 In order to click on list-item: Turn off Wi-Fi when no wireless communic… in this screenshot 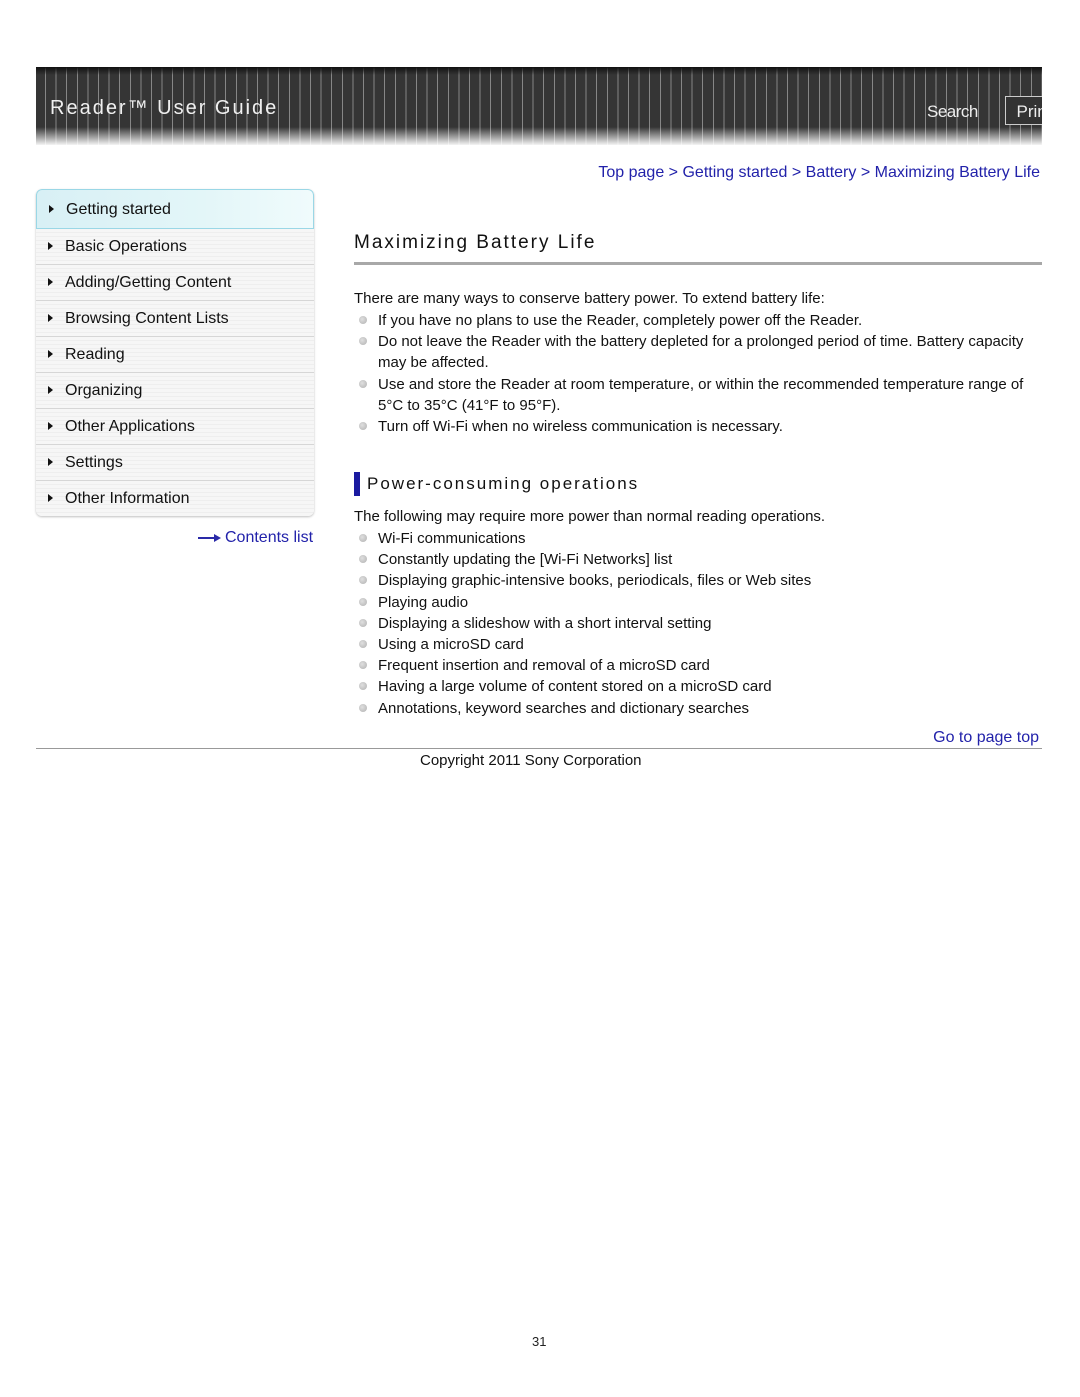, I will do `click(694, 426)`.